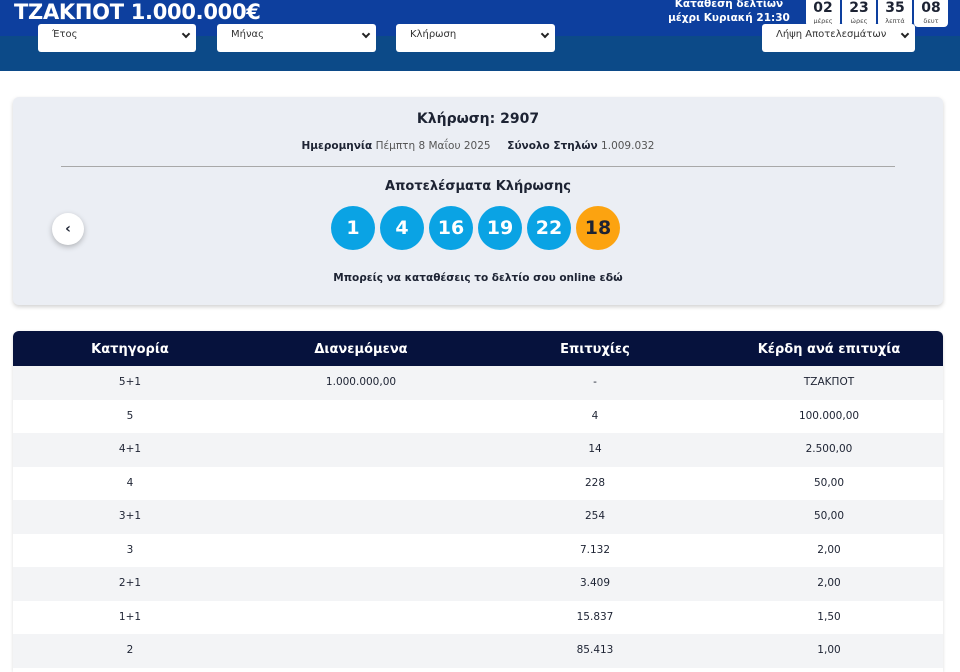 The image size is (960, 672). Describe the element at coordinates (549, 228) in the screenshot. I see `winning-number-ball: 22` at that location.